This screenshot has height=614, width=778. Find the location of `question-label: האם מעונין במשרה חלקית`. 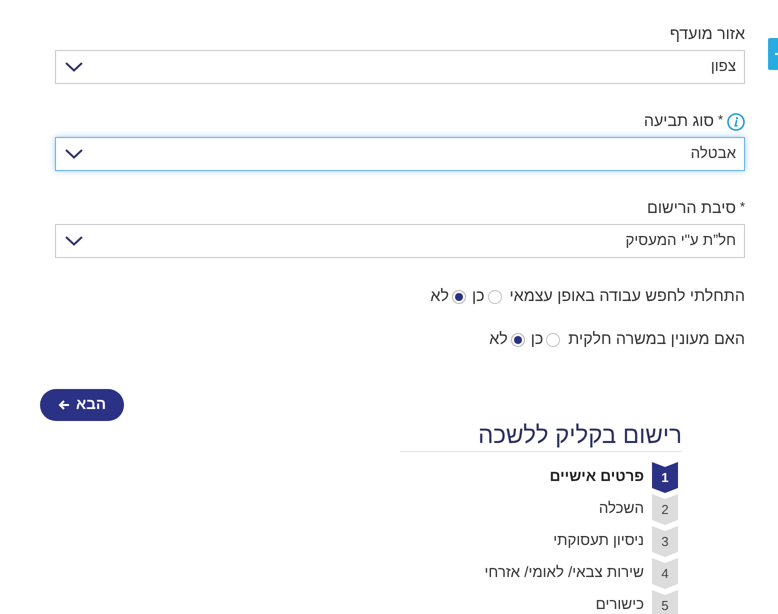

question-label: האם מעונין במשרה חלקית is located at coordinates (656, 340).